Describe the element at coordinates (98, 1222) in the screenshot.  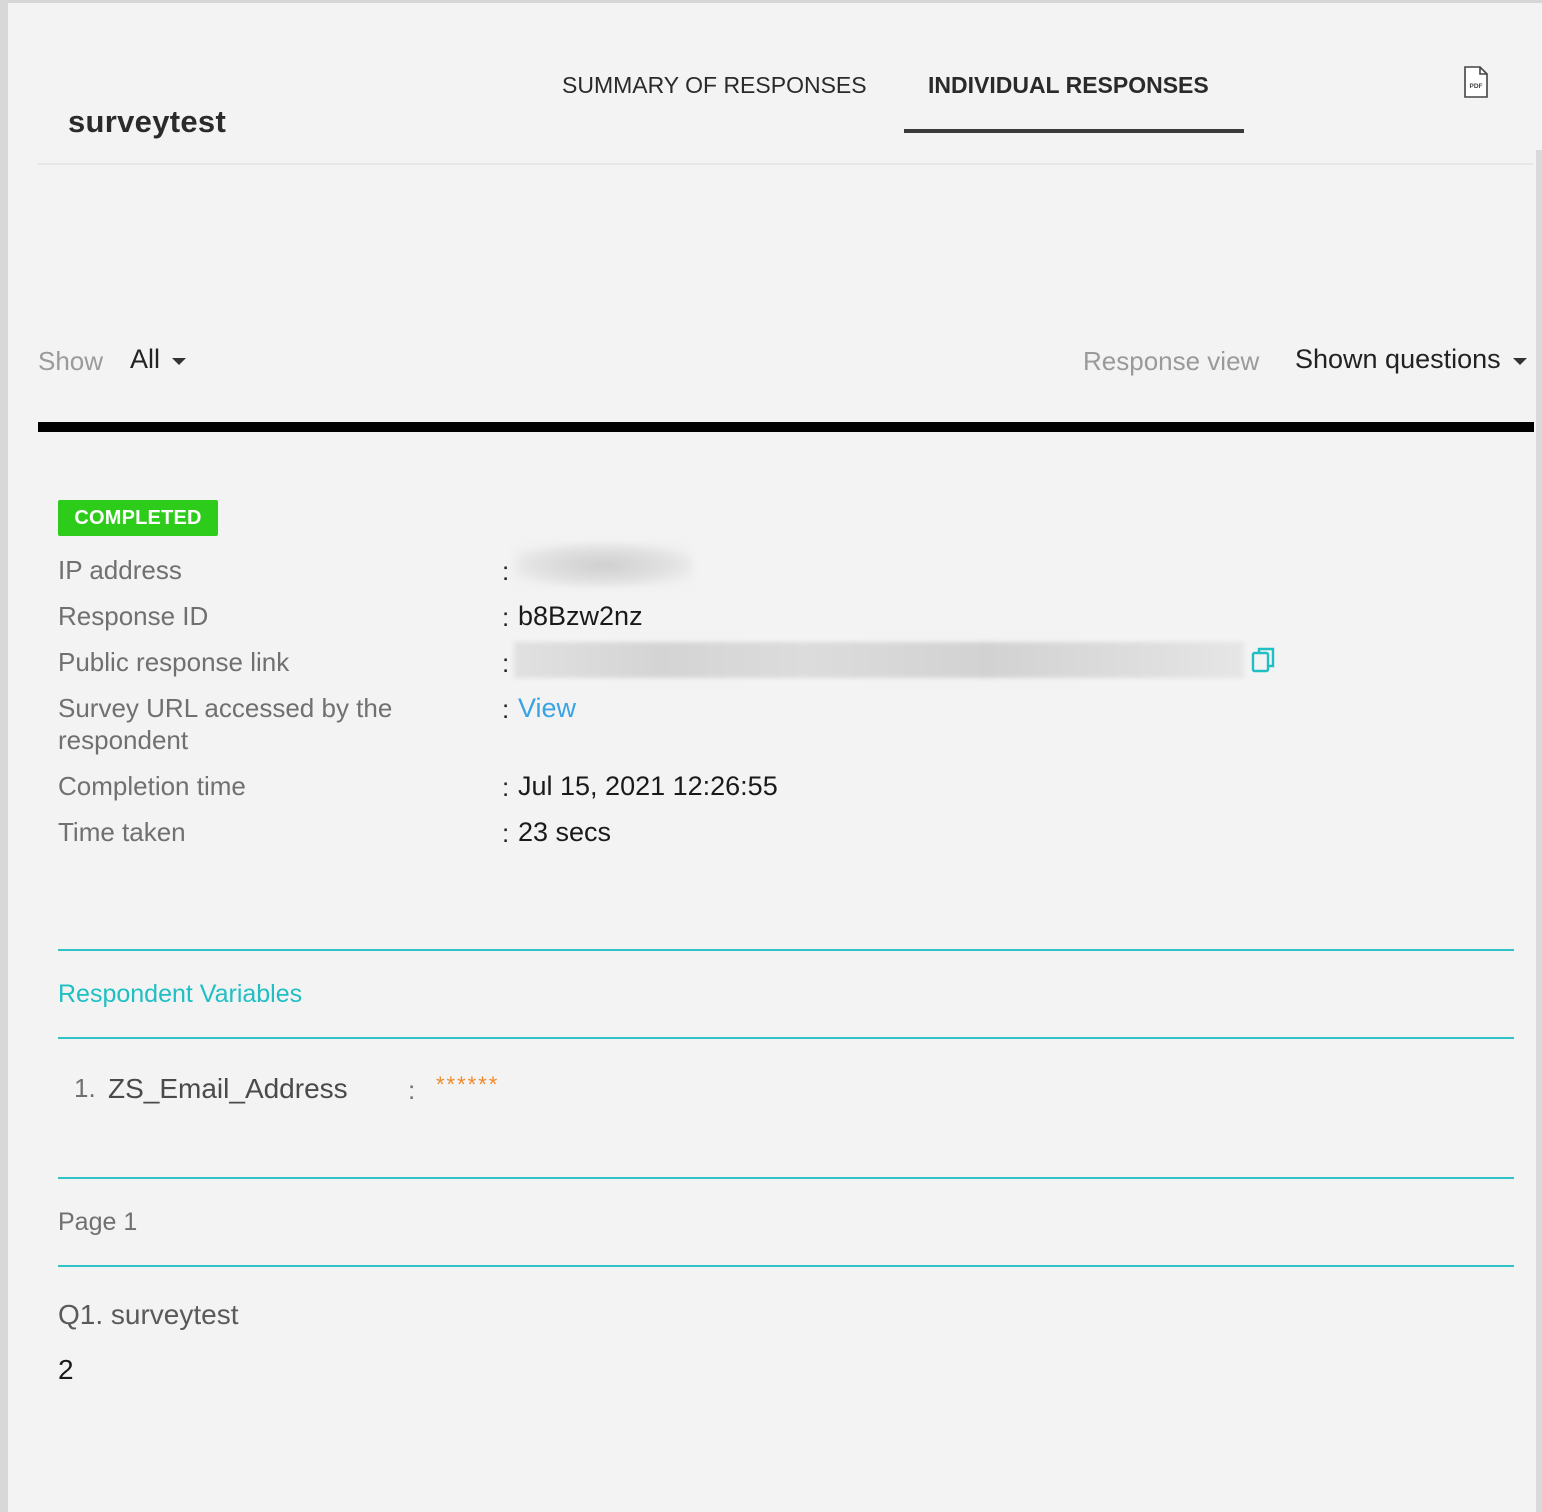
I see `page-label: Page 1` at that location.